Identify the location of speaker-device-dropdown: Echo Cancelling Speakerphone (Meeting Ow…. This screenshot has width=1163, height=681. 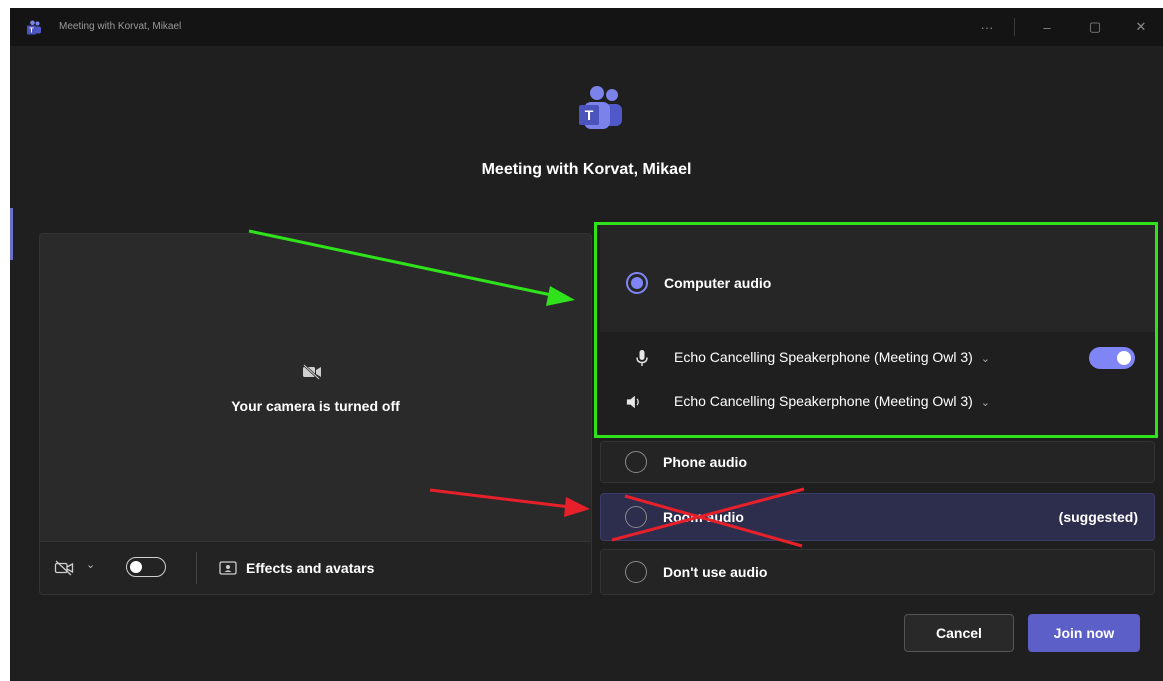
(832, 401).